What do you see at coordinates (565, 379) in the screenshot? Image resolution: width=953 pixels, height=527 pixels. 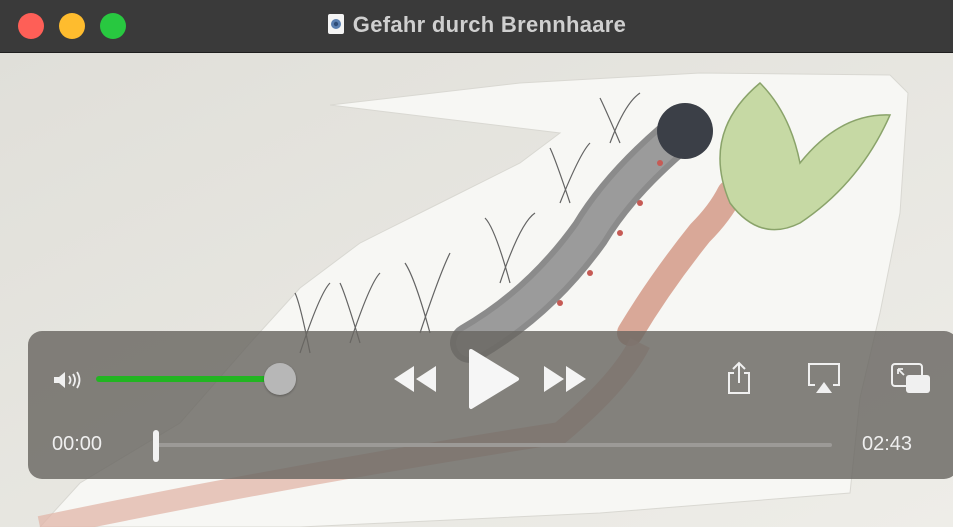 I see `fast-forward-icon` at bounding box center [565, 379].